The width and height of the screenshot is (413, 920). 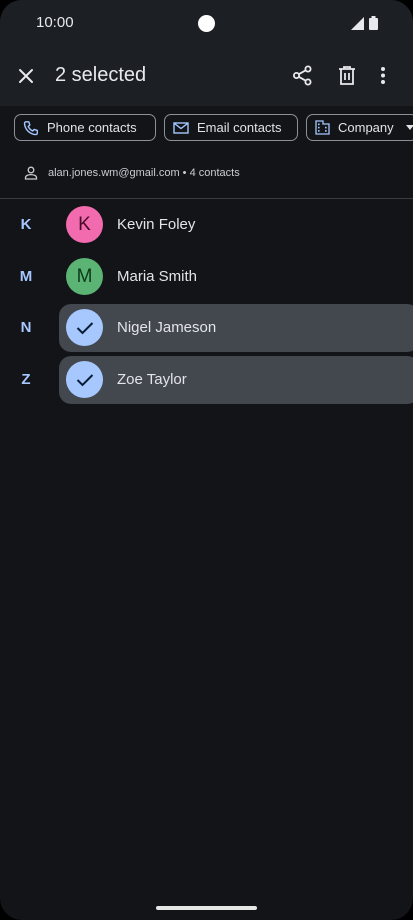 I want to click on contact-row-kevin-foley: K Kevin Foley, so click(x=236, y=225).